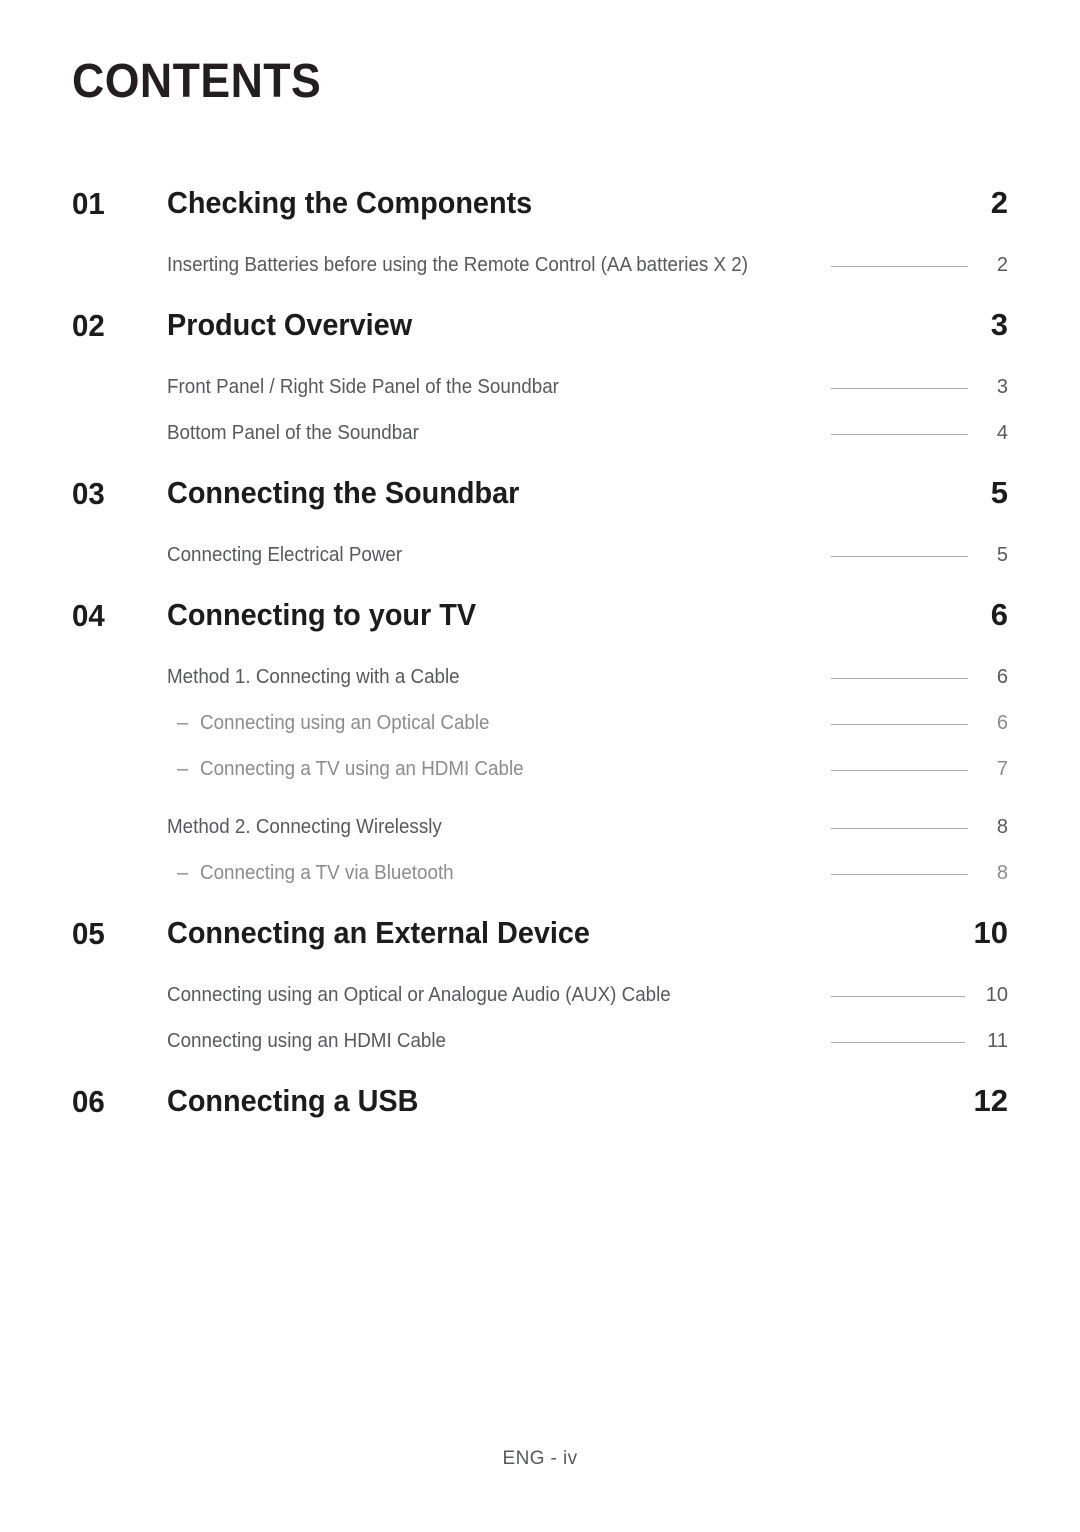 The width and height of the screenshot is (1080, 1532). Describe the element at coordinates (540, 725) in the screenshot. I see `toc-subentry-row: – Connecting using an Optical Cable 6` at that location.